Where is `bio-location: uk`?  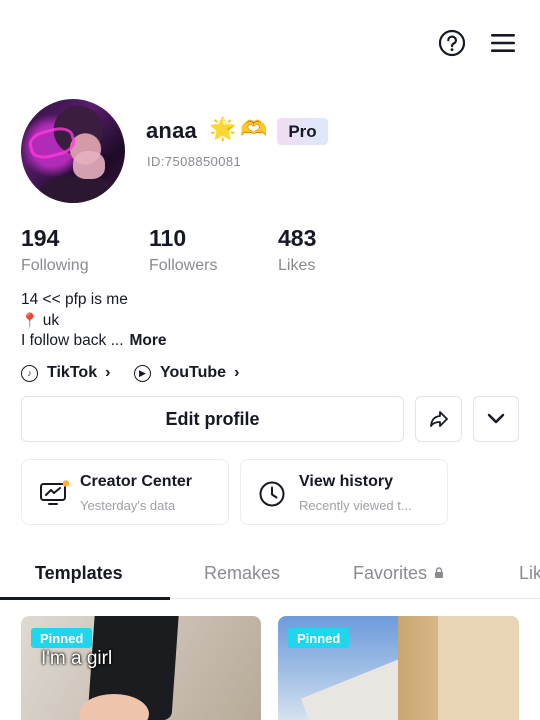 bio-location: uk is located at coordinates (51, 320).